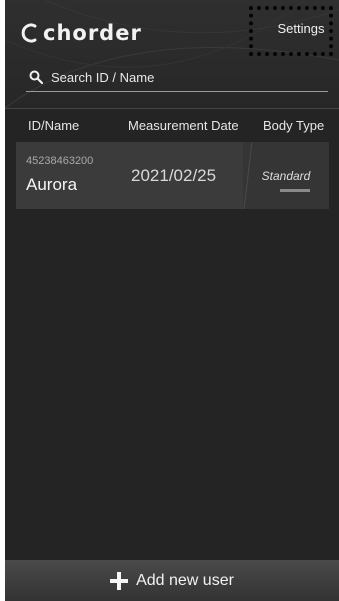 Image resolution: width=339 pixels, height=601 pixels. I want to click on user-body-type: Standard, so click(286, 176).